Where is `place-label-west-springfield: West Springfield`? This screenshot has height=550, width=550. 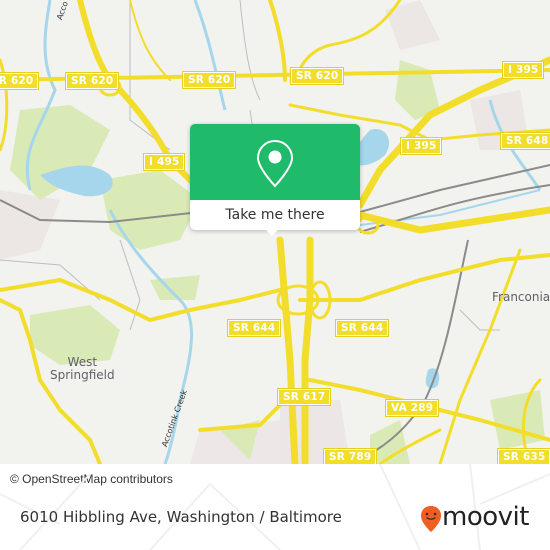 place-label-west-springfield: West Springfield is located at coordinates (82, 368).